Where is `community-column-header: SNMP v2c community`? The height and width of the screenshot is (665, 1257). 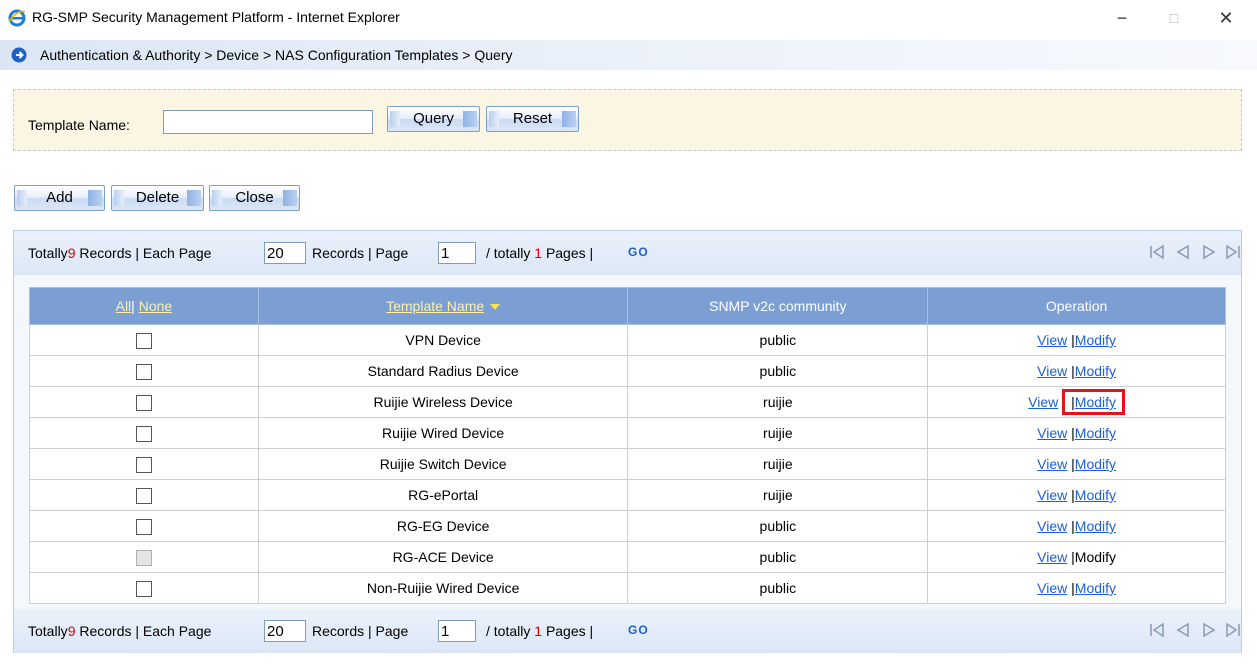 community-column-header: SNMP v2c community is located at coordinates (778, 306).